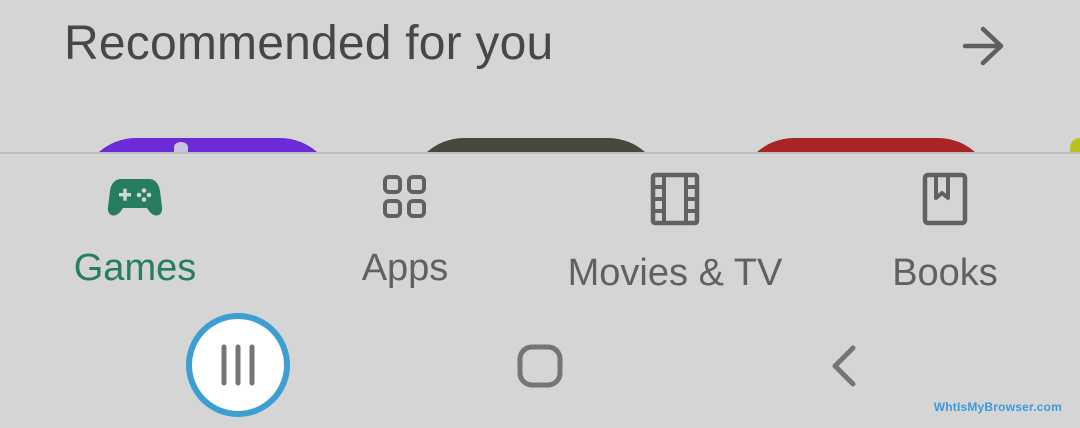 This screenshot has width=1080, height=428. I want to click on book-icon, so click(945, 199).